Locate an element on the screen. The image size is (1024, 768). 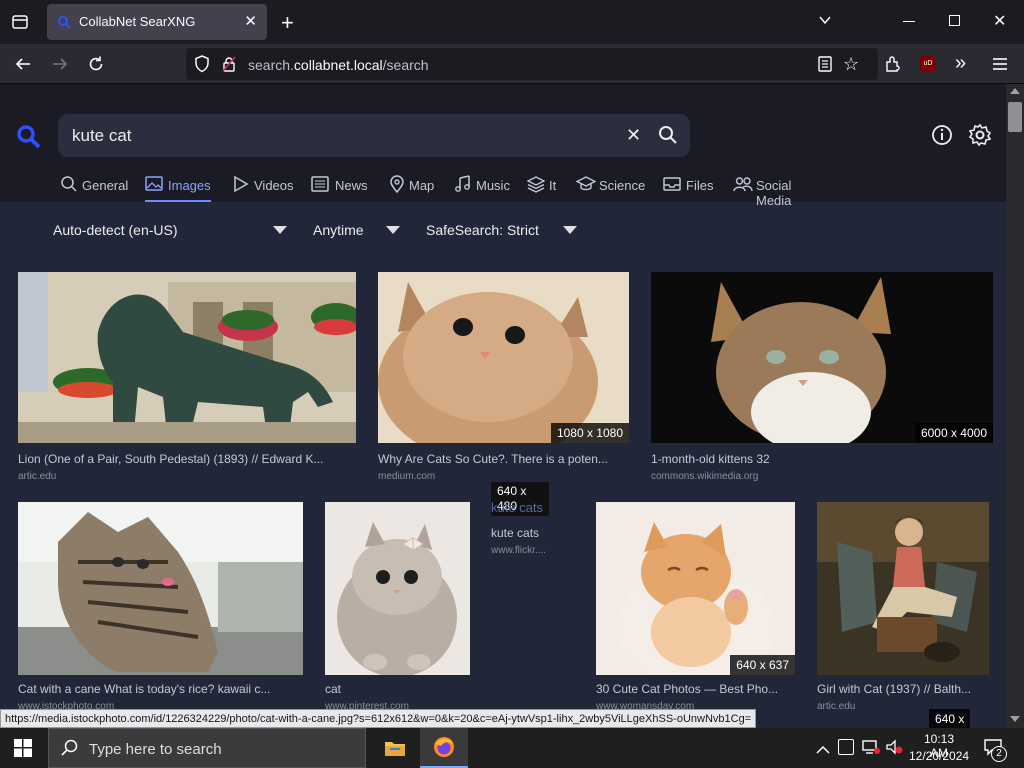
cat-lying-image is located at coordinates (160, 588).